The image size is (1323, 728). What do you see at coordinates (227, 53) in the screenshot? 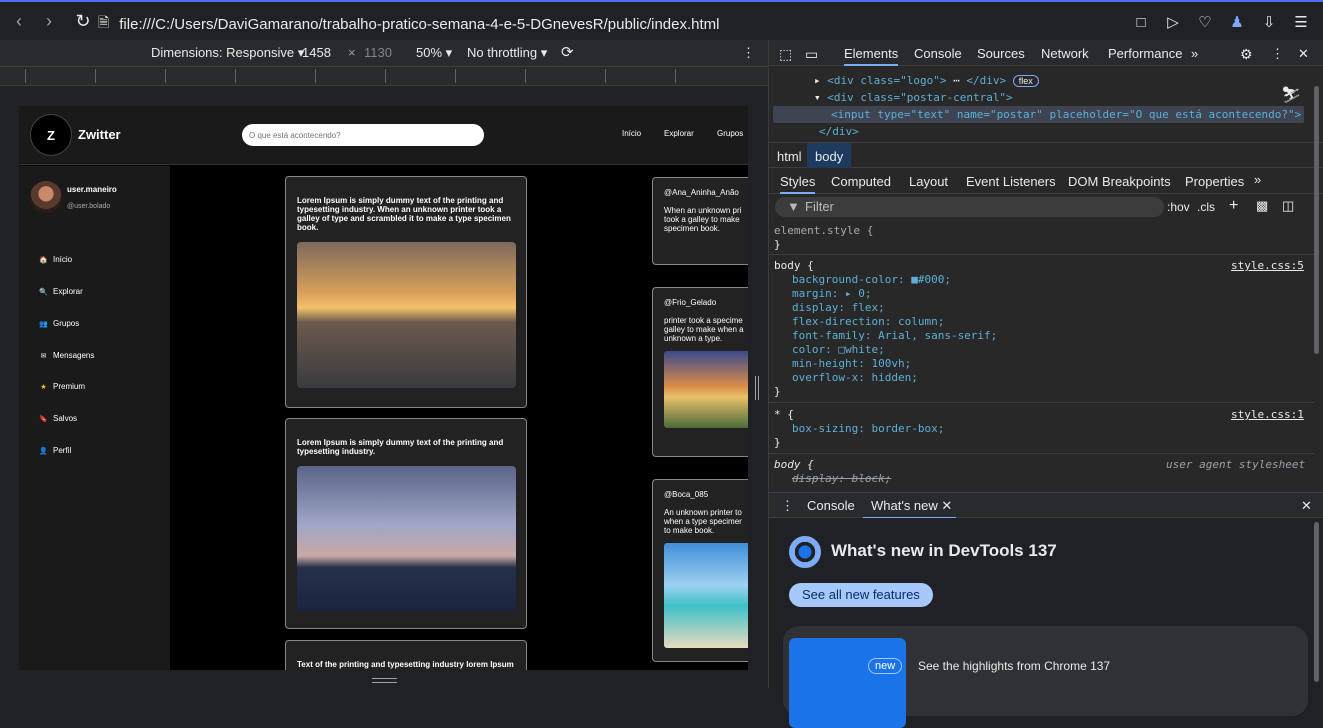
I see `dimensions-select: Dimensions: Responsive ▾` at bounding box center [227, 53].